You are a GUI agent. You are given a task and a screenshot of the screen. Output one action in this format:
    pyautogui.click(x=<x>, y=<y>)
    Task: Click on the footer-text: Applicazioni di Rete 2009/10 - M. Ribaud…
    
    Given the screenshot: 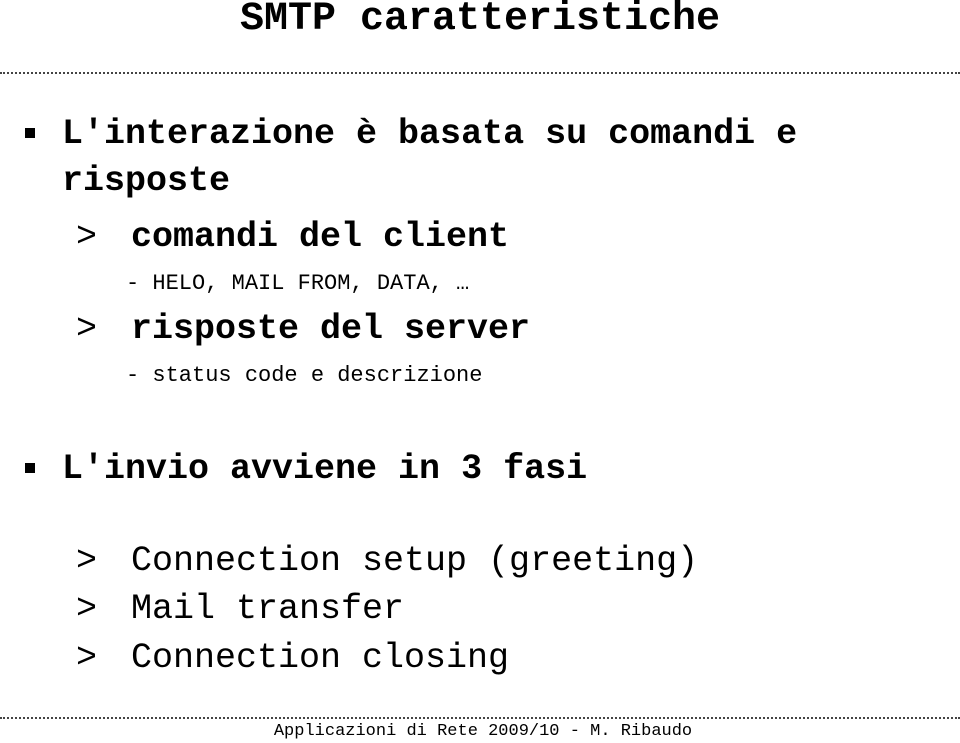 What is the action you would take?
    pyautogui.click(x=483, y=731)
    